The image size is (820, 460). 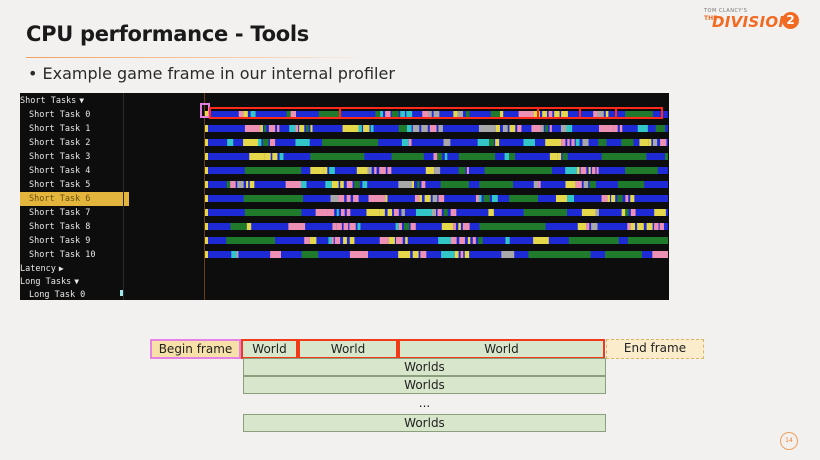 What do you see at coordinates (424, 423) in the screenshot?
I see `worlds-row-3: Worlds` at bounding box center [424, 423].